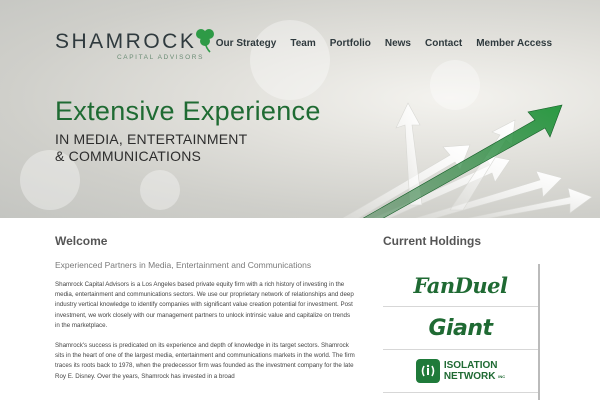 The image size is (600, 400). Describe the element at coordinates (443, 43) in the screenshot. I see `nav-contact: Contact` at that location.